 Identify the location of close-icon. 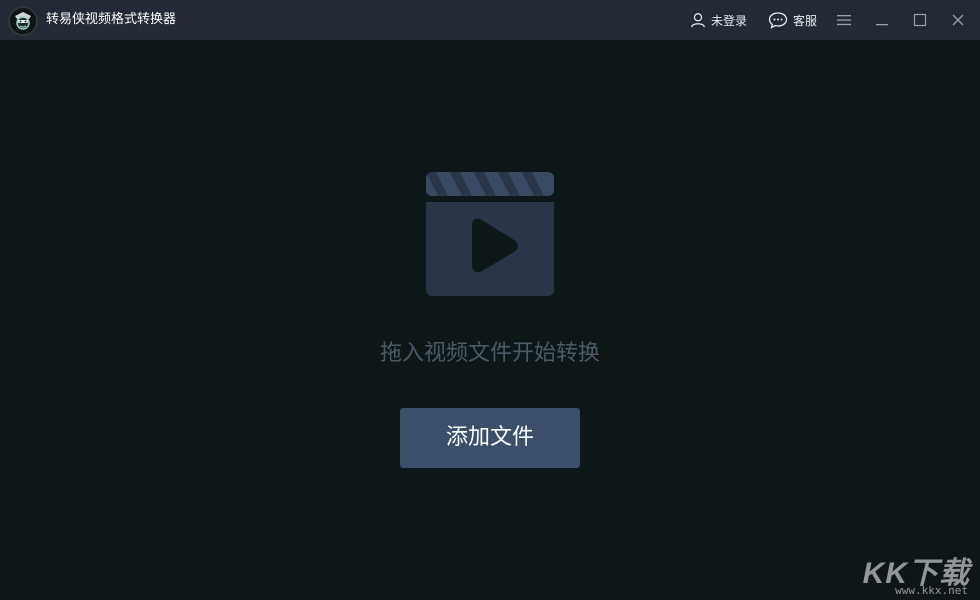
(958, 20).